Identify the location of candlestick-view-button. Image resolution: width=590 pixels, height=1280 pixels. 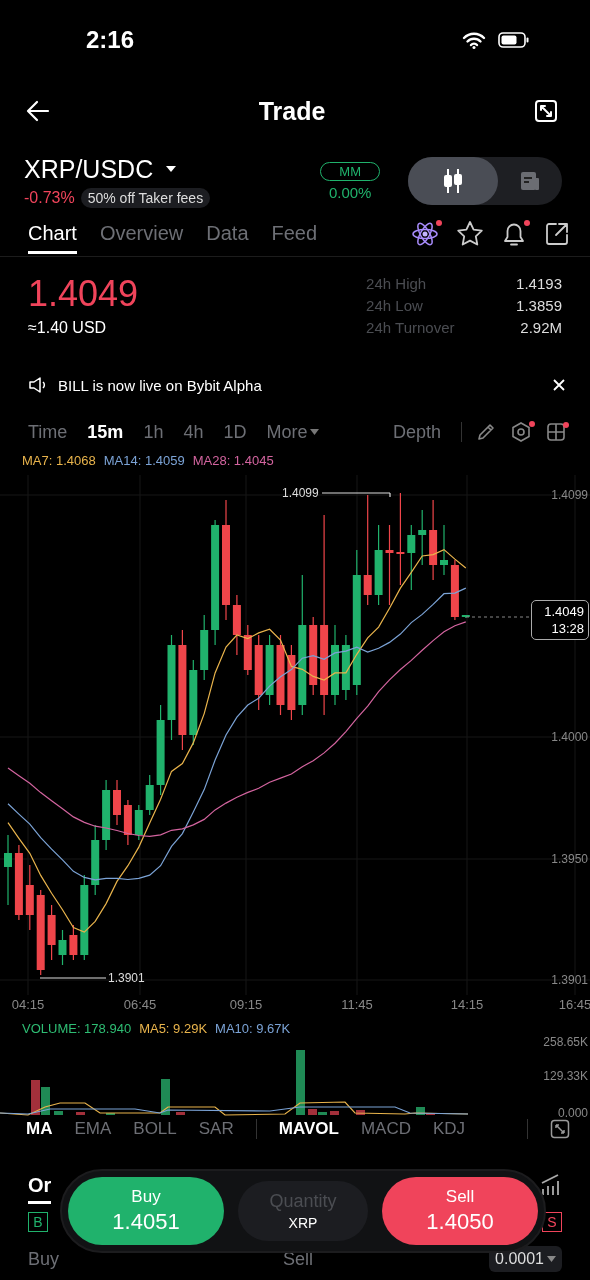
(453, 181).